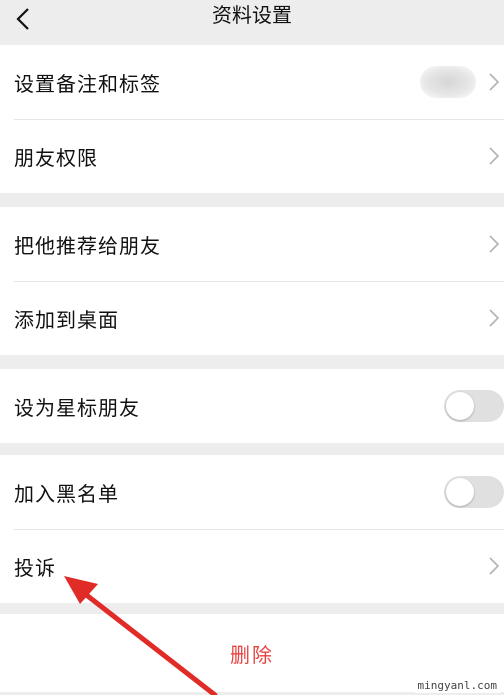  Describe the element at coordinates (56, 157) in the screenshot. I see `friend-permissions-label: 朋友权限` at that location.